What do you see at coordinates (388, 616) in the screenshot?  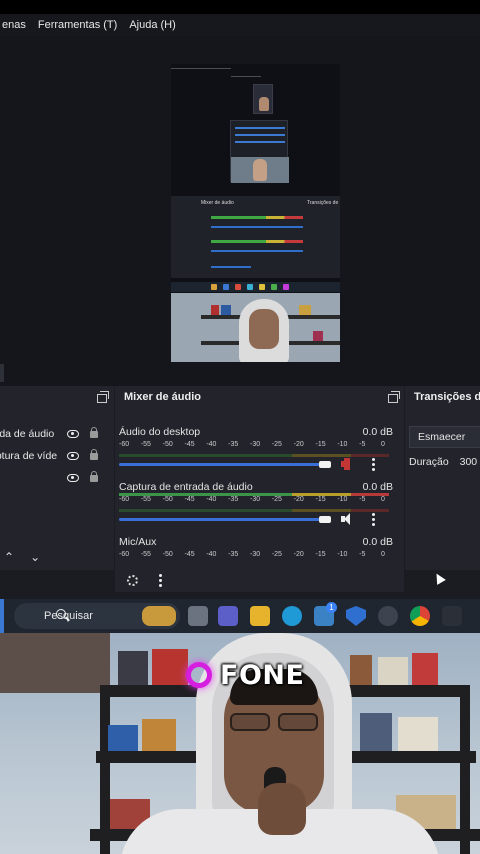 I see `obs-icon` at bounding box center [388, 616].